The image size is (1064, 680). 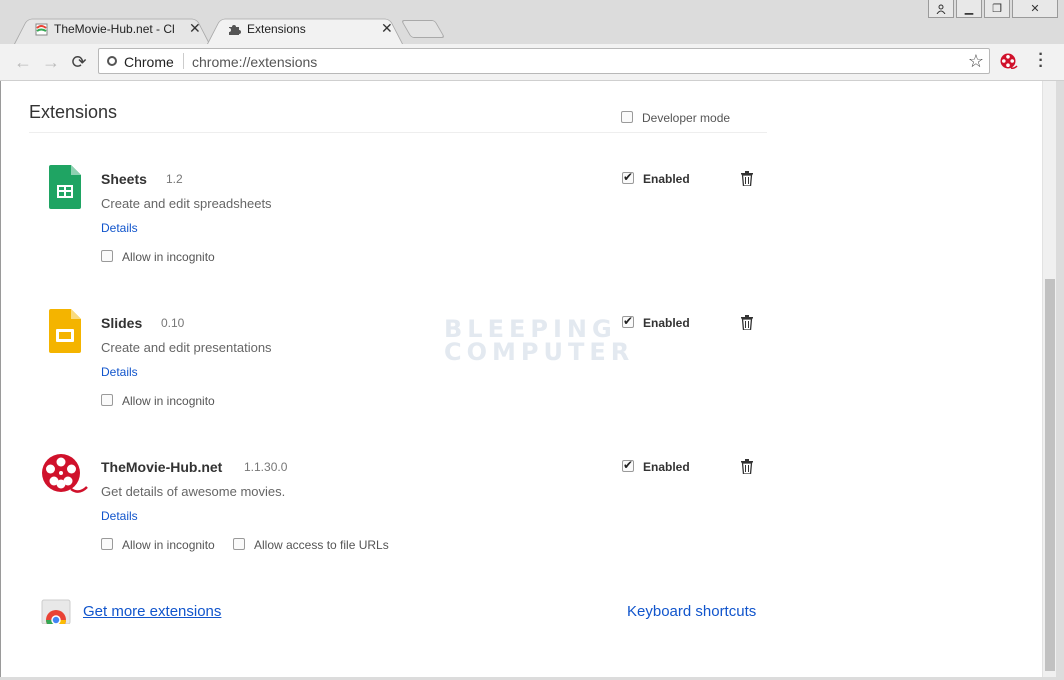 What do you see at coordinates (1035, 9) in the screenshot?
I see `close-window-button: ✕` at bounding box center [1035, 9].